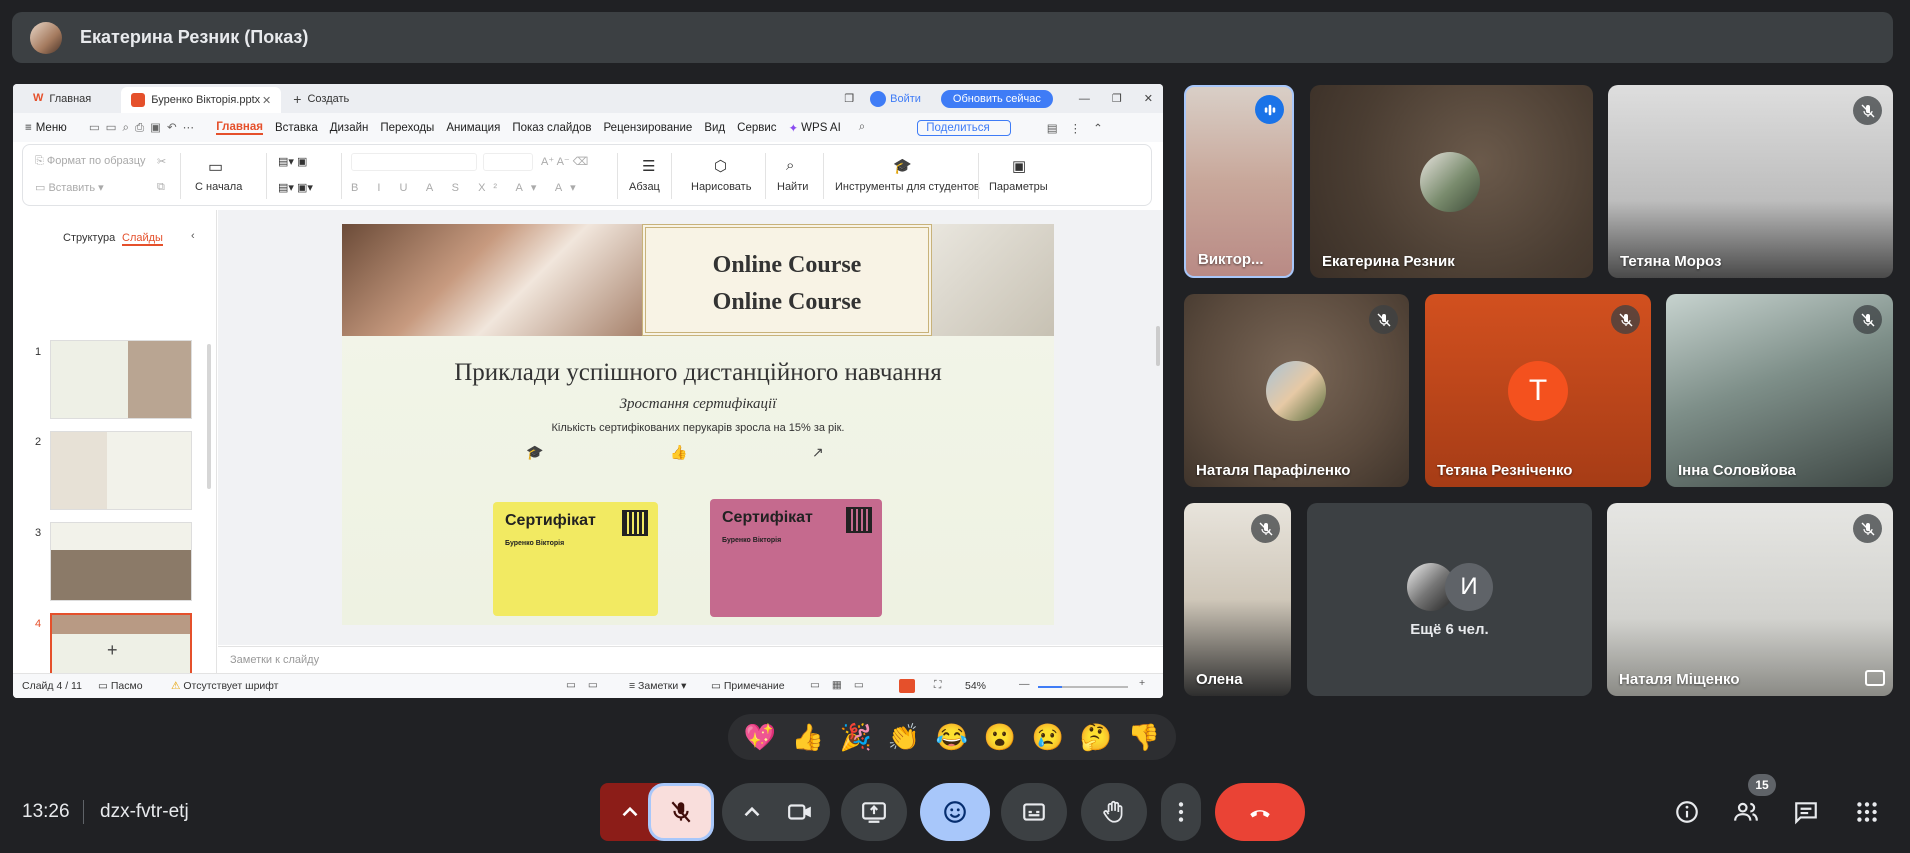  I want to click on draw-button: Нарисовать, so click(721, 187).